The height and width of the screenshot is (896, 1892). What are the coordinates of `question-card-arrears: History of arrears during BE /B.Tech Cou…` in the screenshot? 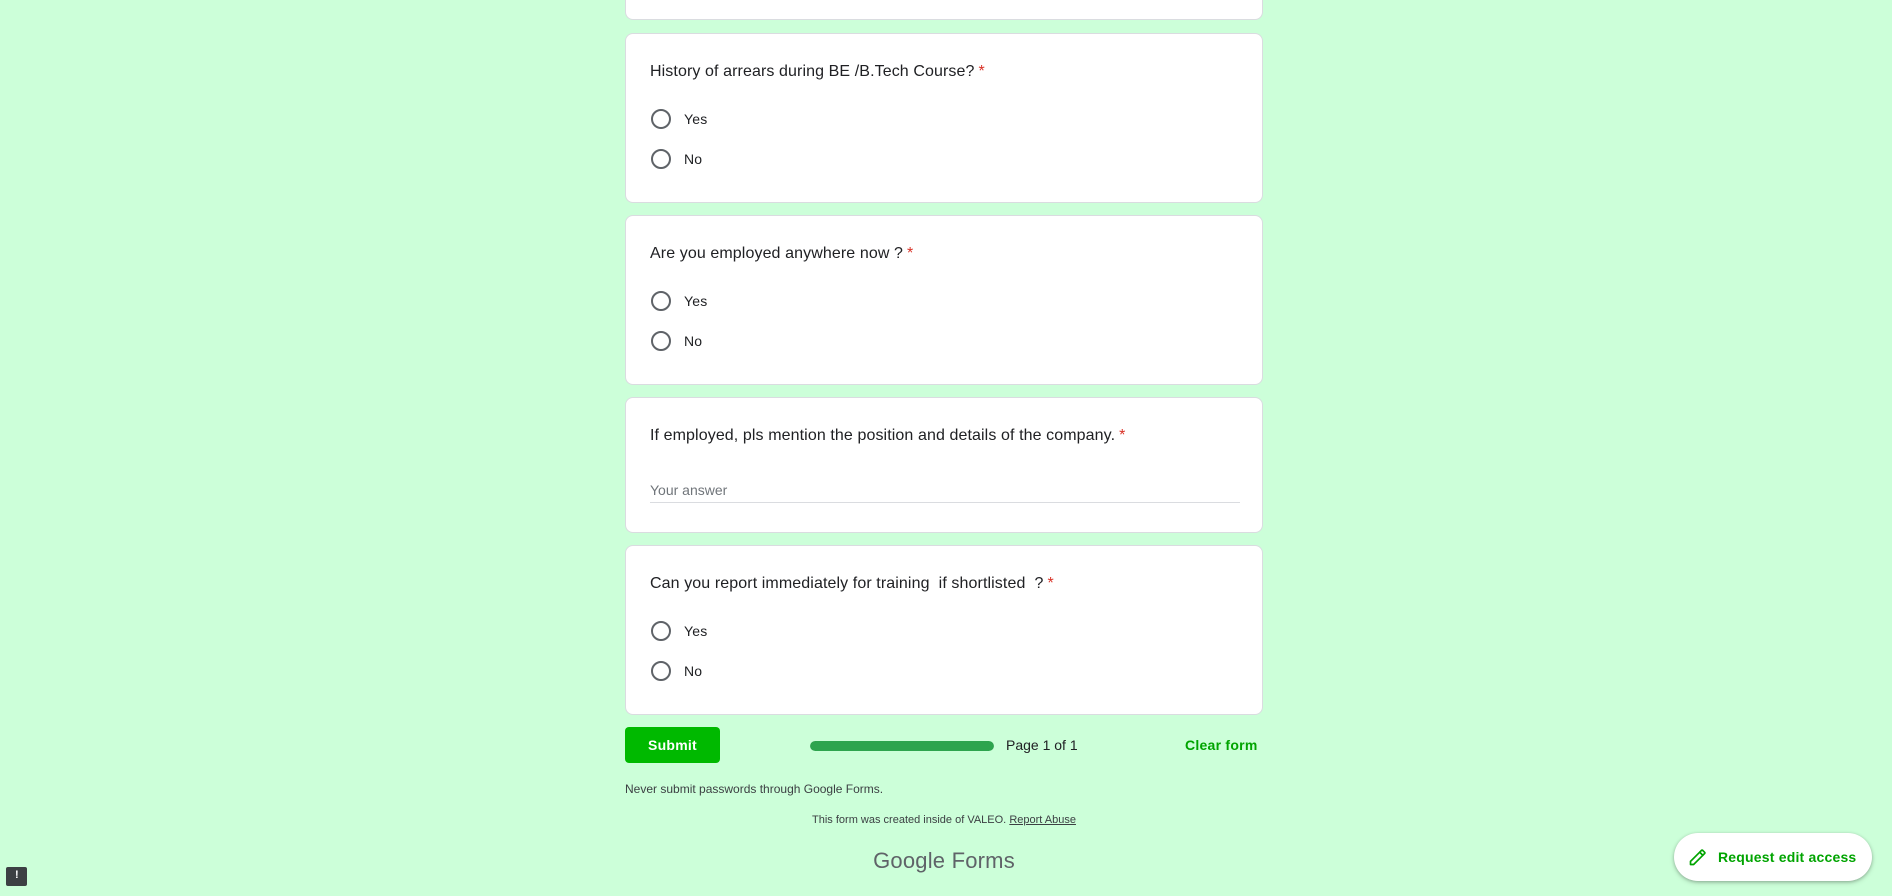 It's located at (944, 118).